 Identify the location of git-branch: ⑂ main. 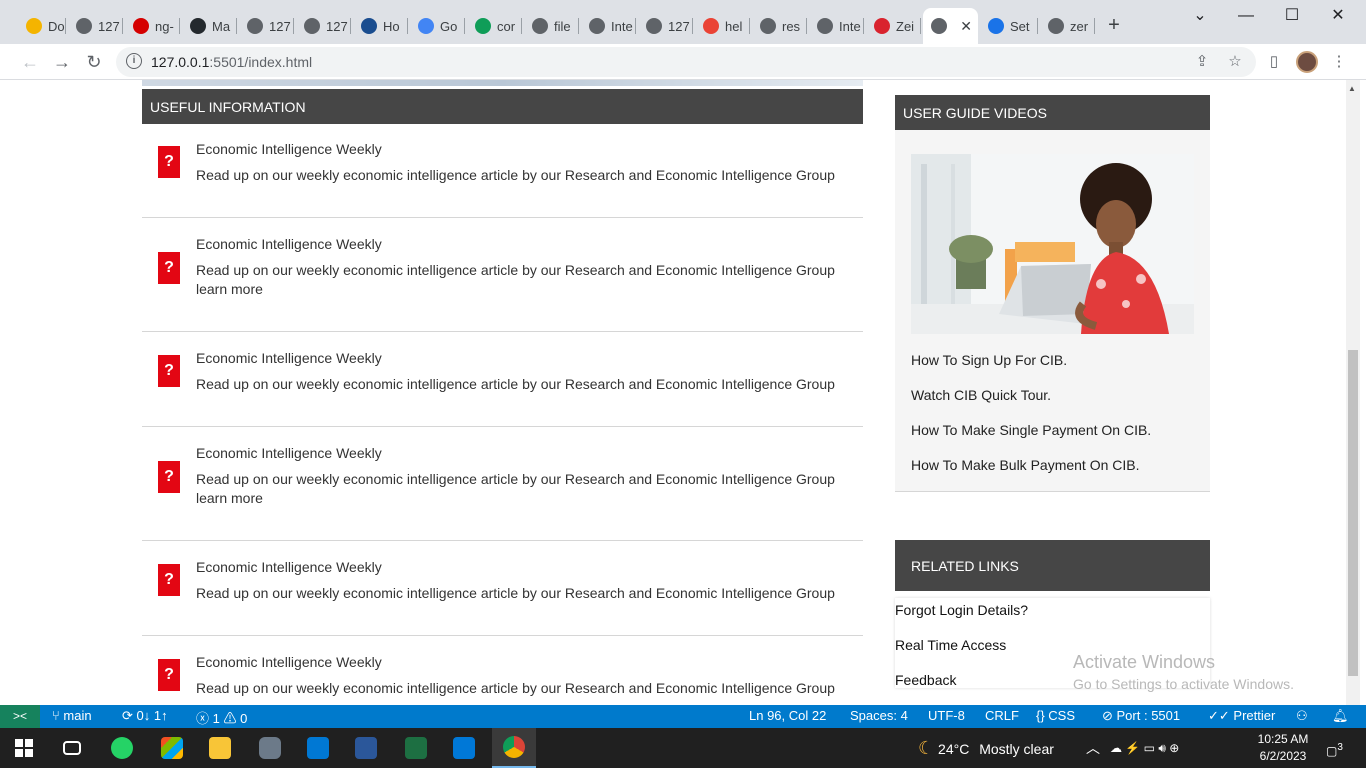
(72, 715).